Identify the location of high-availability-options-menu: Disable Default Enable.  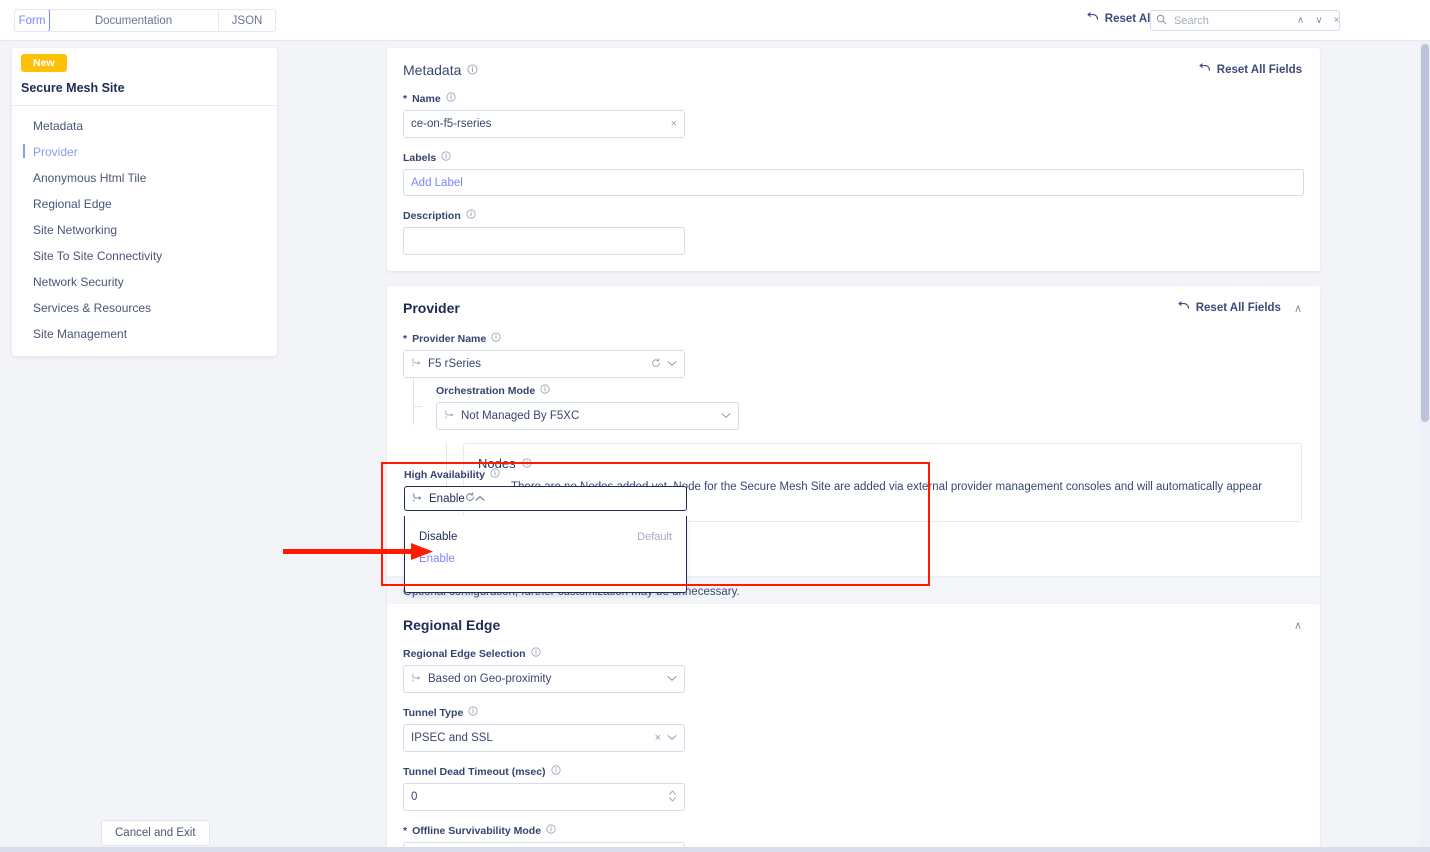
(545, 554).